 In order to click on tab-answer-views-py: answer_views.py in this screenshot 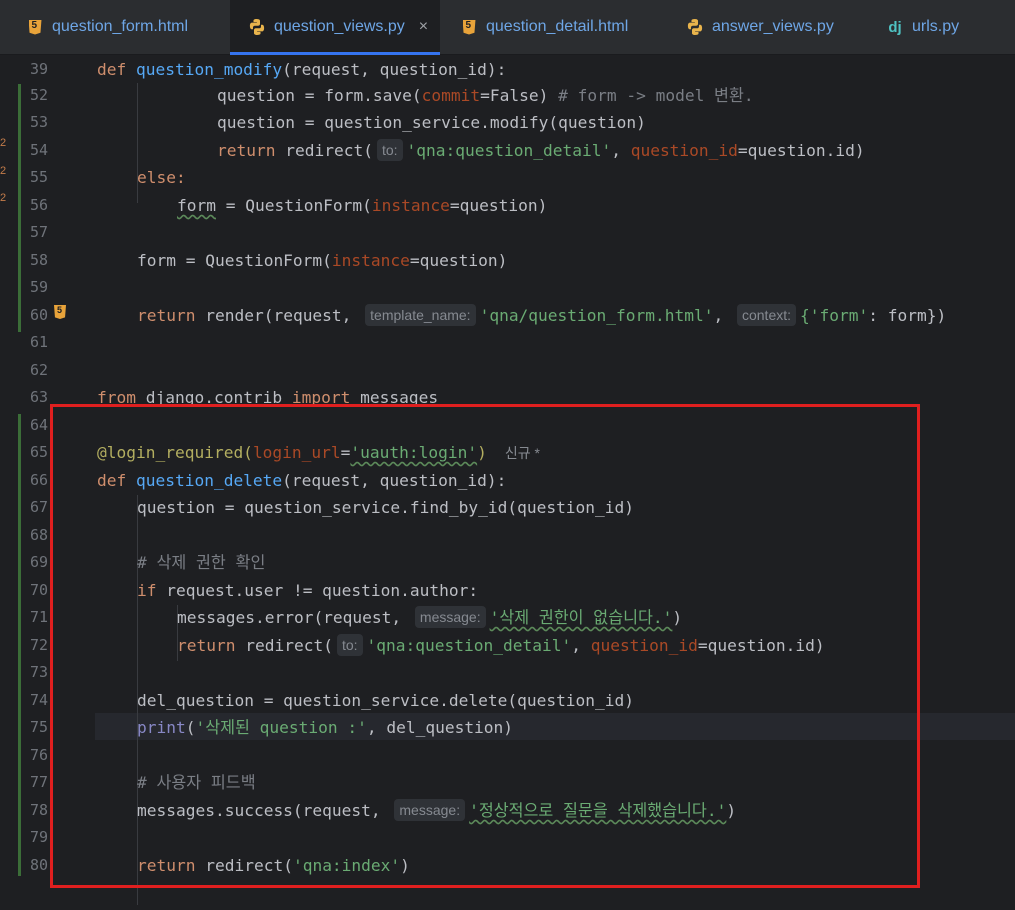, I will do `click(778, 27)`.